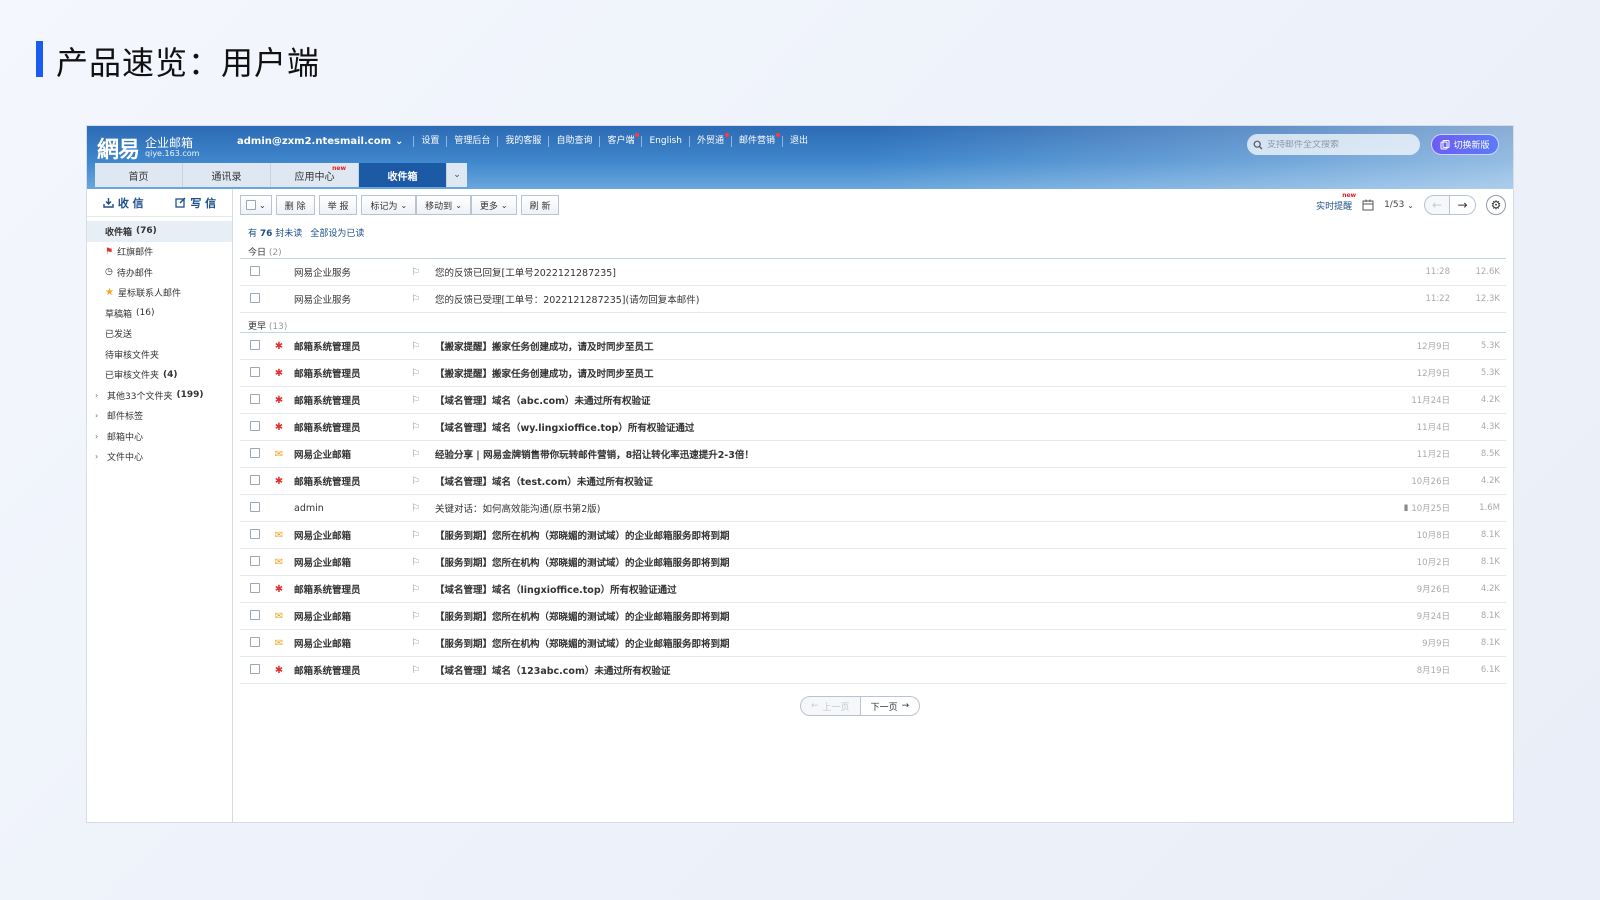  I want to click on tab-contacts: 通讯录, so click(227, 175).